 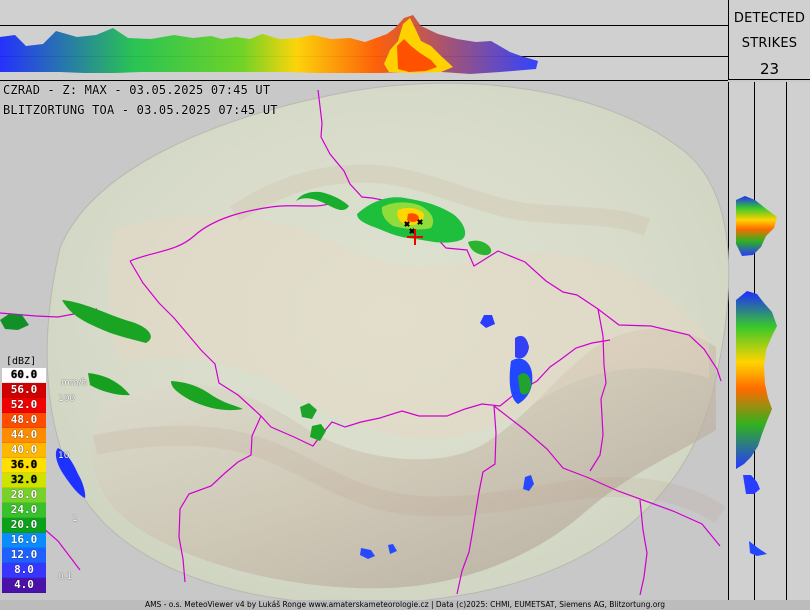 I want to click on legend-row-40: 40.0, so click(x=24, y=450).